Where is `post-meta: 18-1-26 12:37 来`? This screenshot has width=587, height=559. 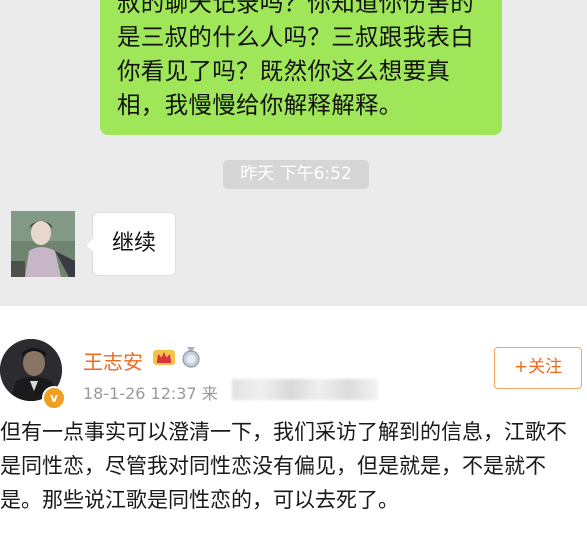
post-meta: 18-1-26 12:37 来 is located at coordinates (150, 392).